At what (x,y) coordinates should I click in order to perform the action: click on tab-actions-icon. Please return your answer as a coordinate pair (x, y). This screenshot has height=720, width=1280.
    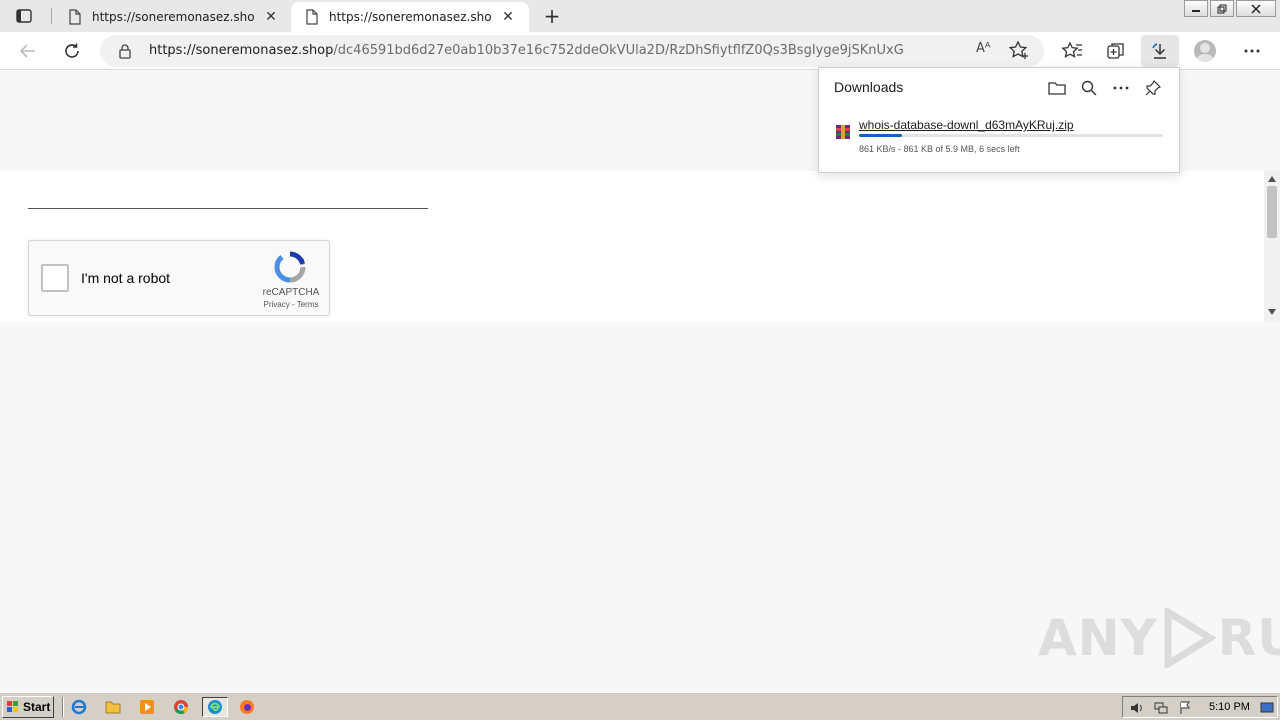
    Looking at the image, I should click on (24, 16).